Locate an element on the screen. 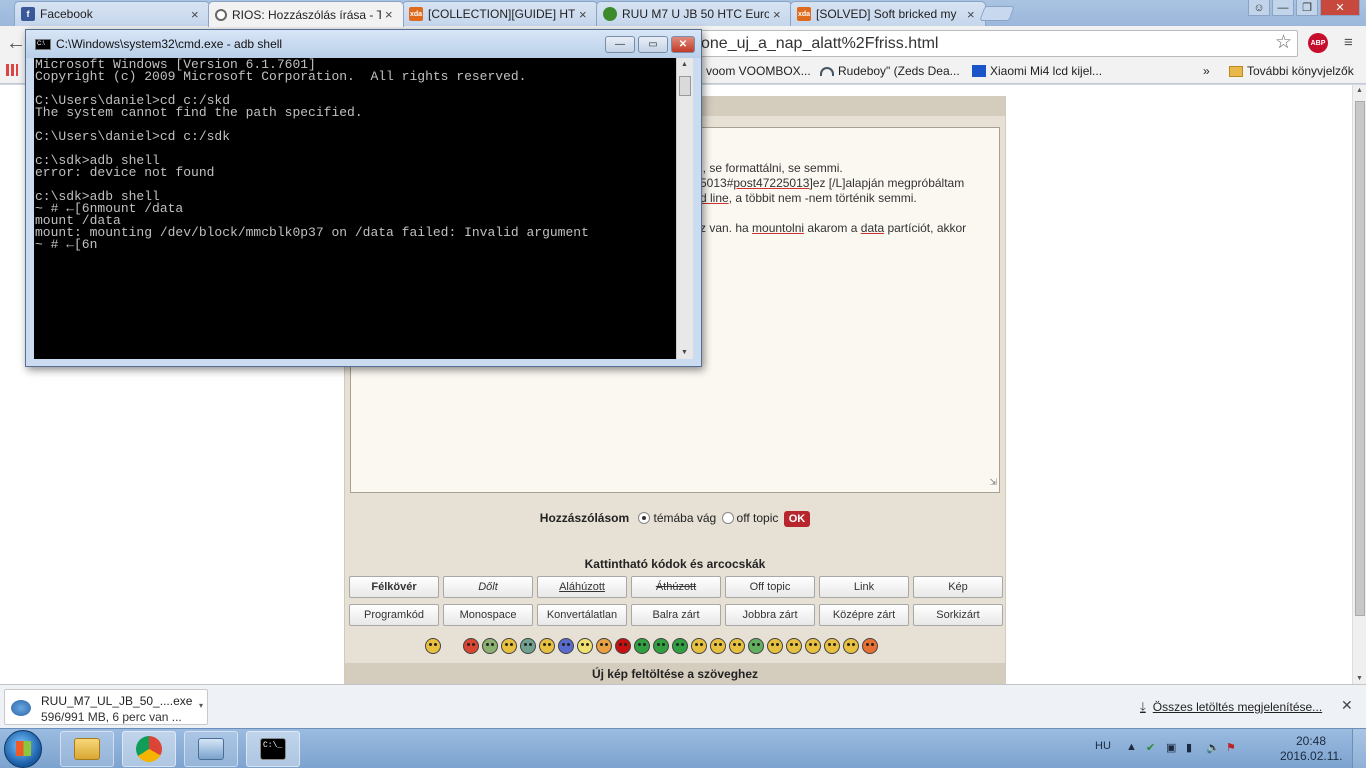 The height and width of the screenshot is (768, 1366). restore-button: ❐ is located at coordinates (1307, 8).